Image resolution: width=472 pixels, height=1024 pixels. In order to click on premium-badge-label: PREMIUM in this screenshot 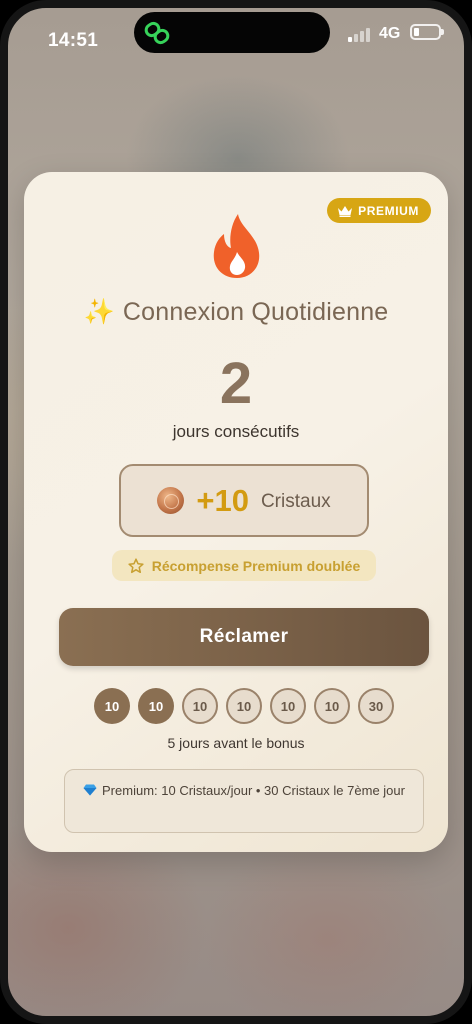, I will do `click(388, 210)`.